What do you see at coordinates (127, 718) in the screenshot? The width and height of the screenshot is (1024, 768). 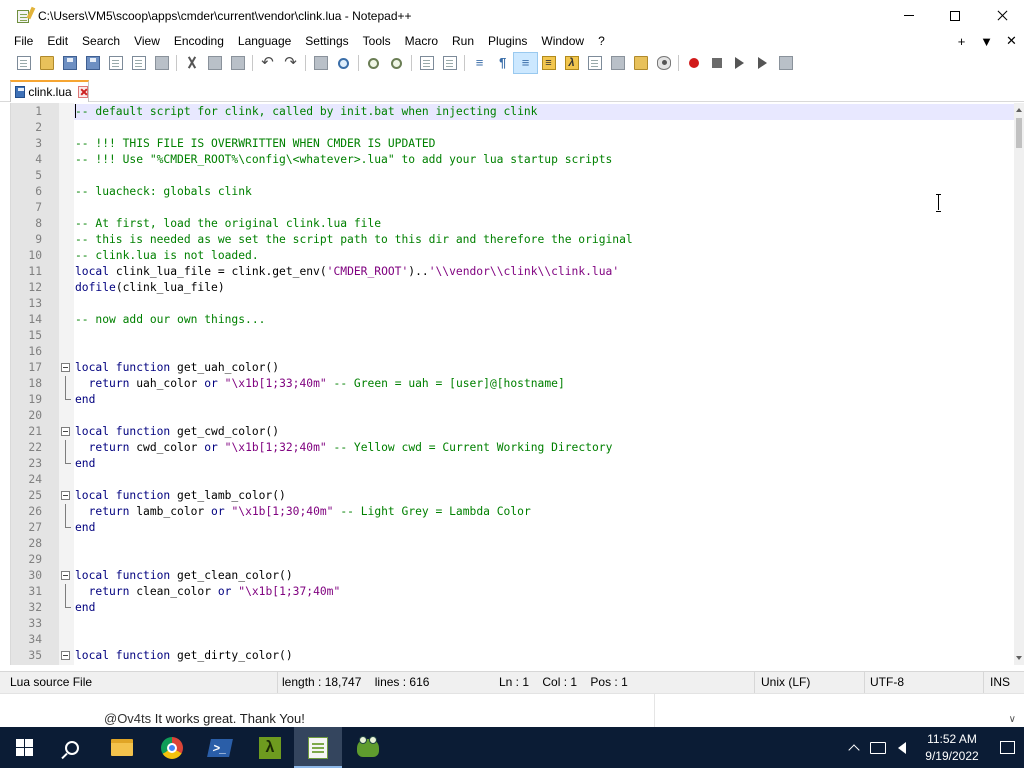 I see `comment-handle: @Ov4ts` at bounding box center [127, 718].